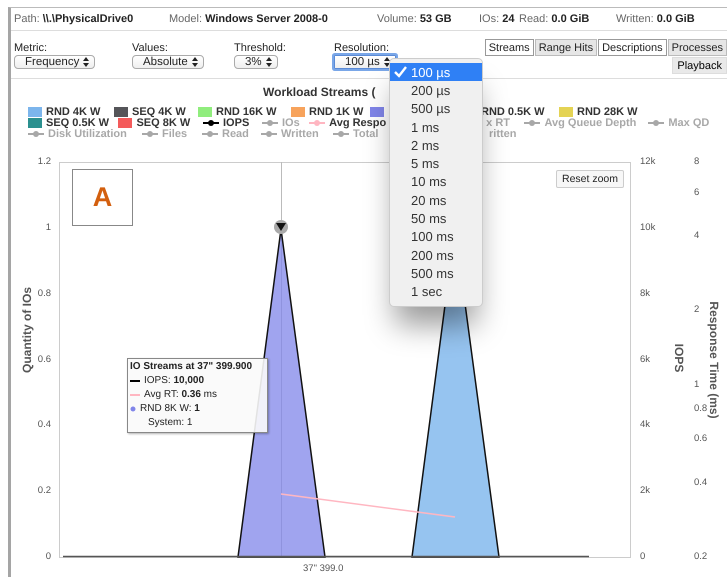  What do you see at coordinates (362, 48) in the screenshot?
I see `field-label: Resolution:` at bounding box center [362, 48].